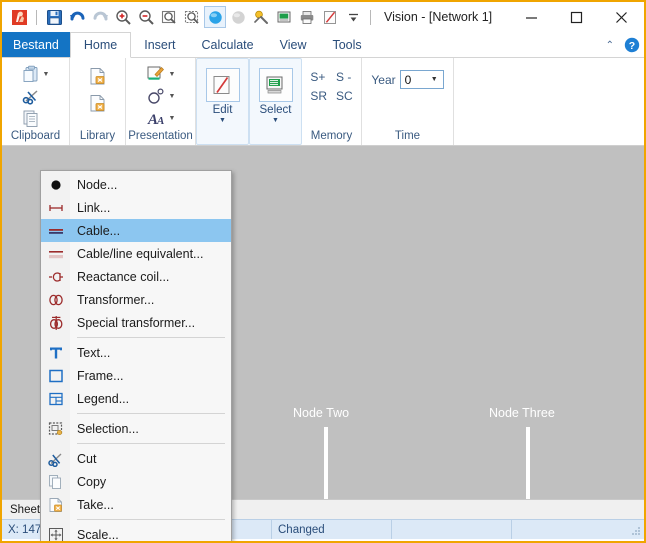 The width and height of the screenshot is (646, 543). Describe the element at coordinates (222, 120) in the screenshot. I see `edit-button-caret-icon: ▼` at that location.